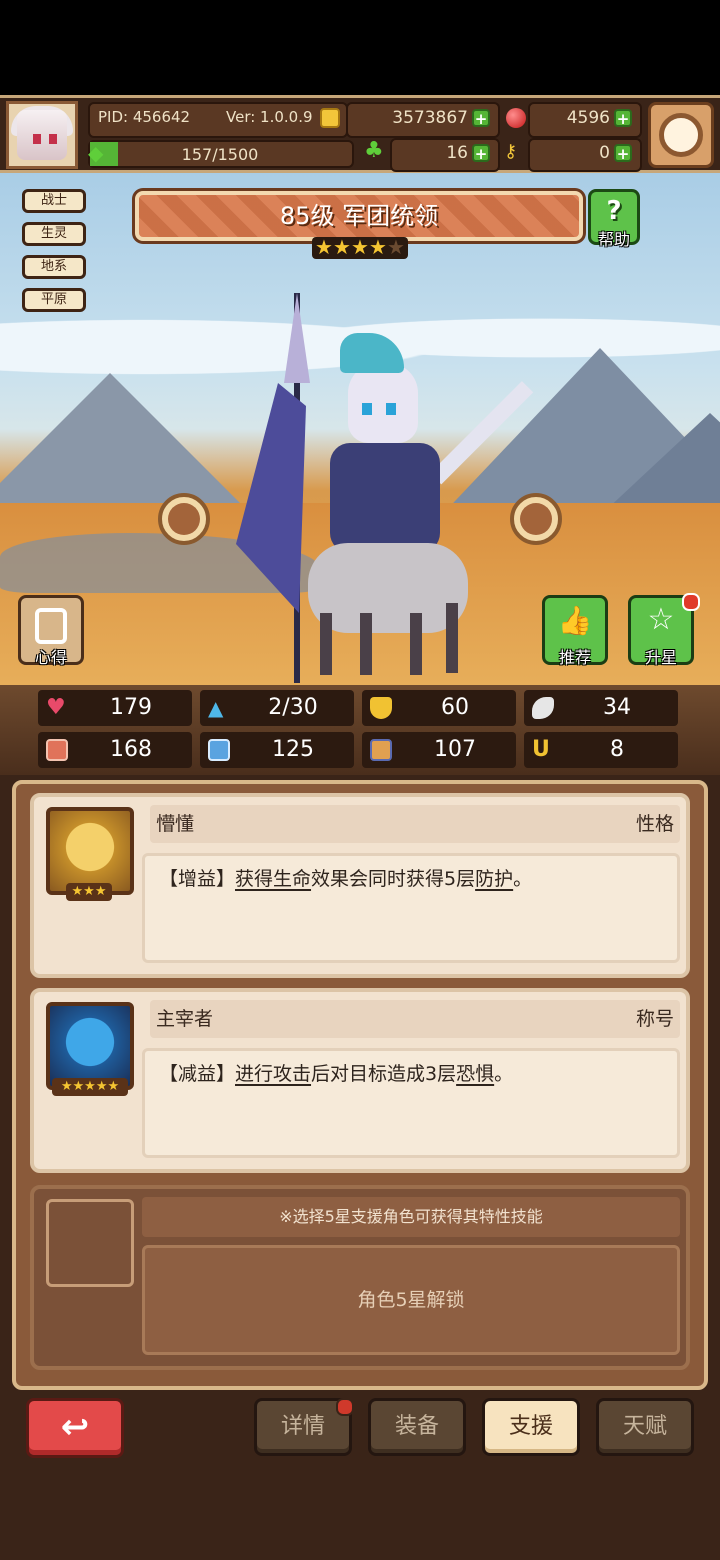 The width and height of the screenshot is (720, 1560). I want to click on keyword-link: 恐惧, so click(475, 1074).